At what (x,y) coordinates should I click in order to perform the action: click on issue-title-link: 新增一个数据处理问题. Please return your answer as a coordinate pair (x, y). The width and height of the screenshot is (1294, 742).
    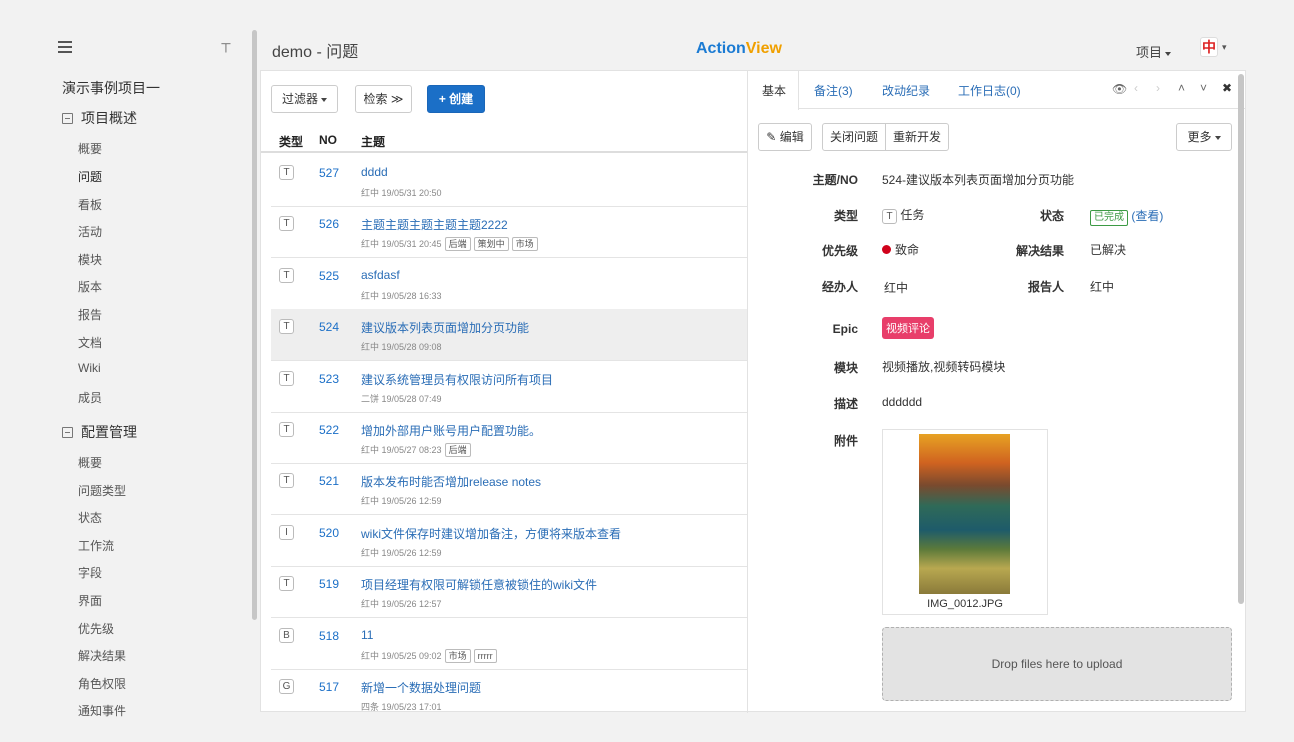
    Looking at the image, I should click on (421, 687).